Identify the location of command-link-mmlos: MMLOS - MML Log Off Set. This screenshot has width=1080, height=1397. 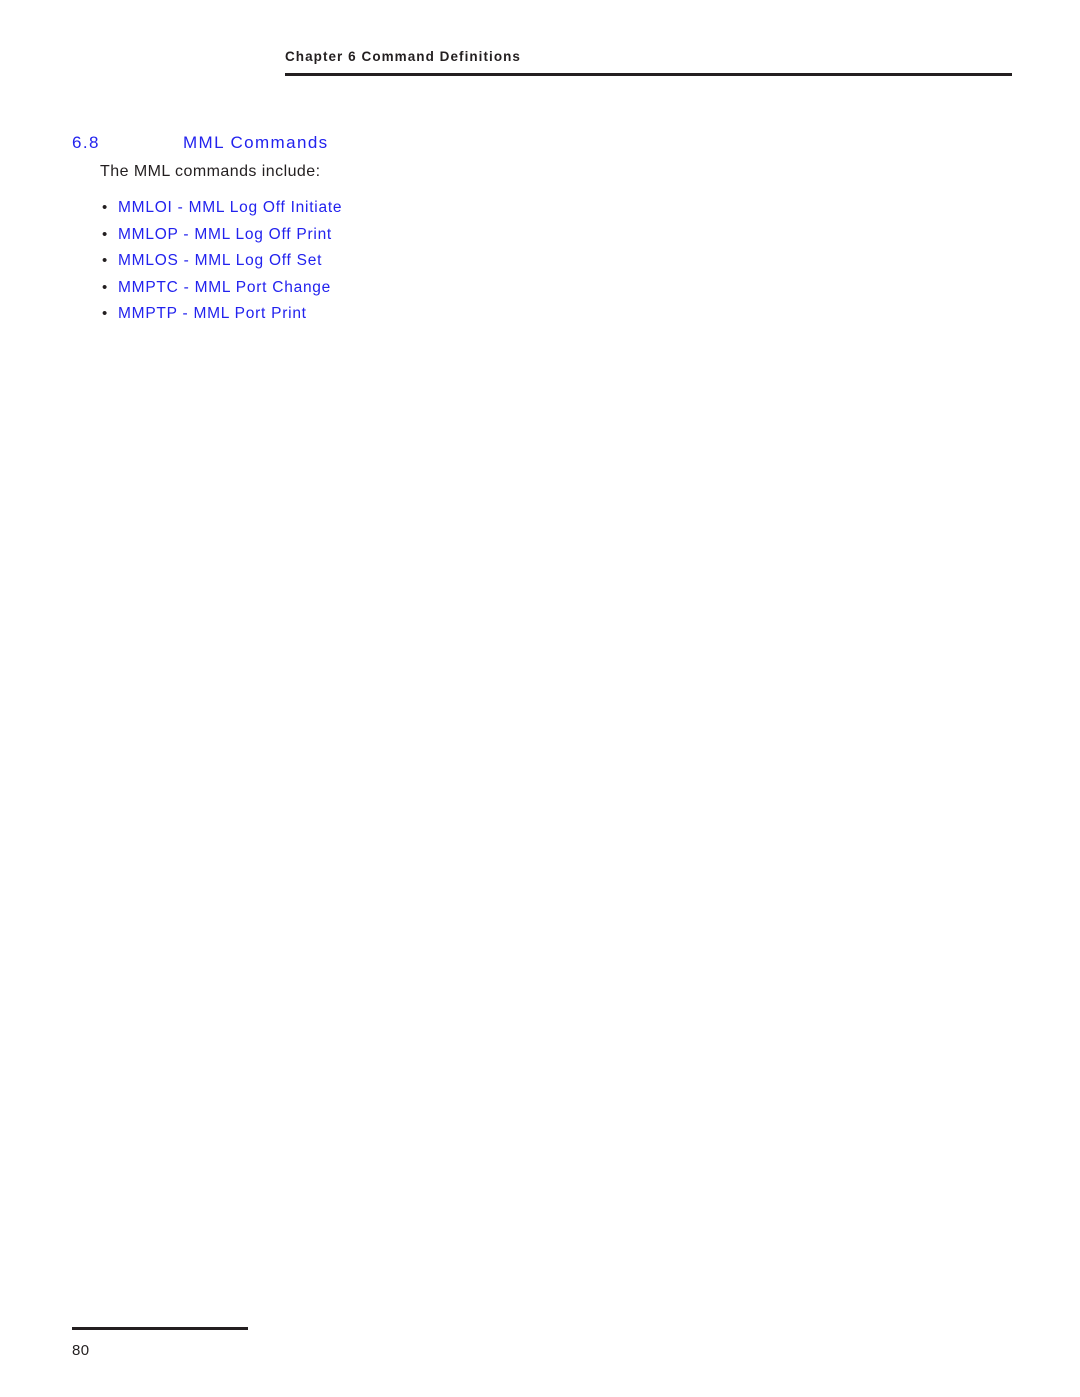
(220, 260).